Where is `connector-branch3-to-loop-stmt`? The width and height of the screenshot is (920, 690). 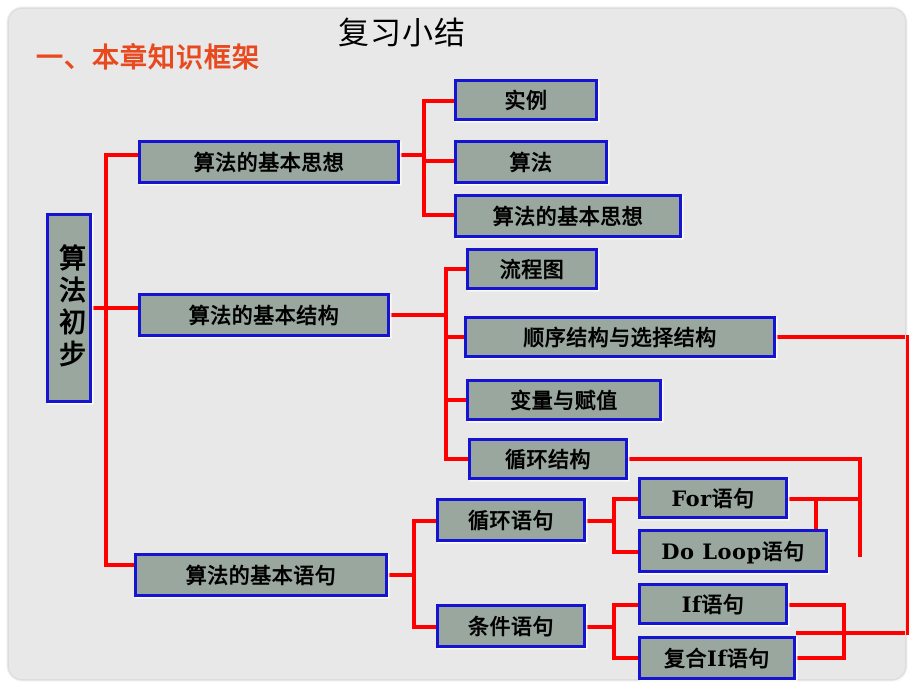
connector-branch3-to-loop-stmt is located at coordinates (424, 521).